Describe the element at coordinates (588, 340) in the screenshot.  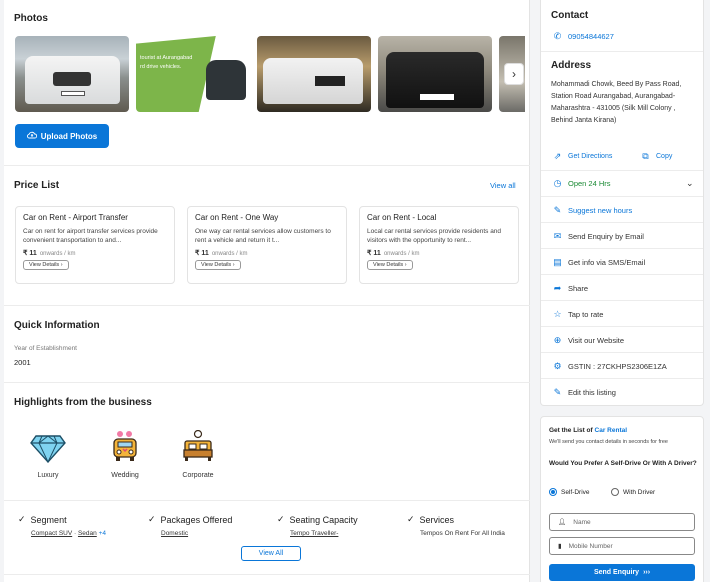
I see `website-link: ⊕ Visit our Website` at that location.